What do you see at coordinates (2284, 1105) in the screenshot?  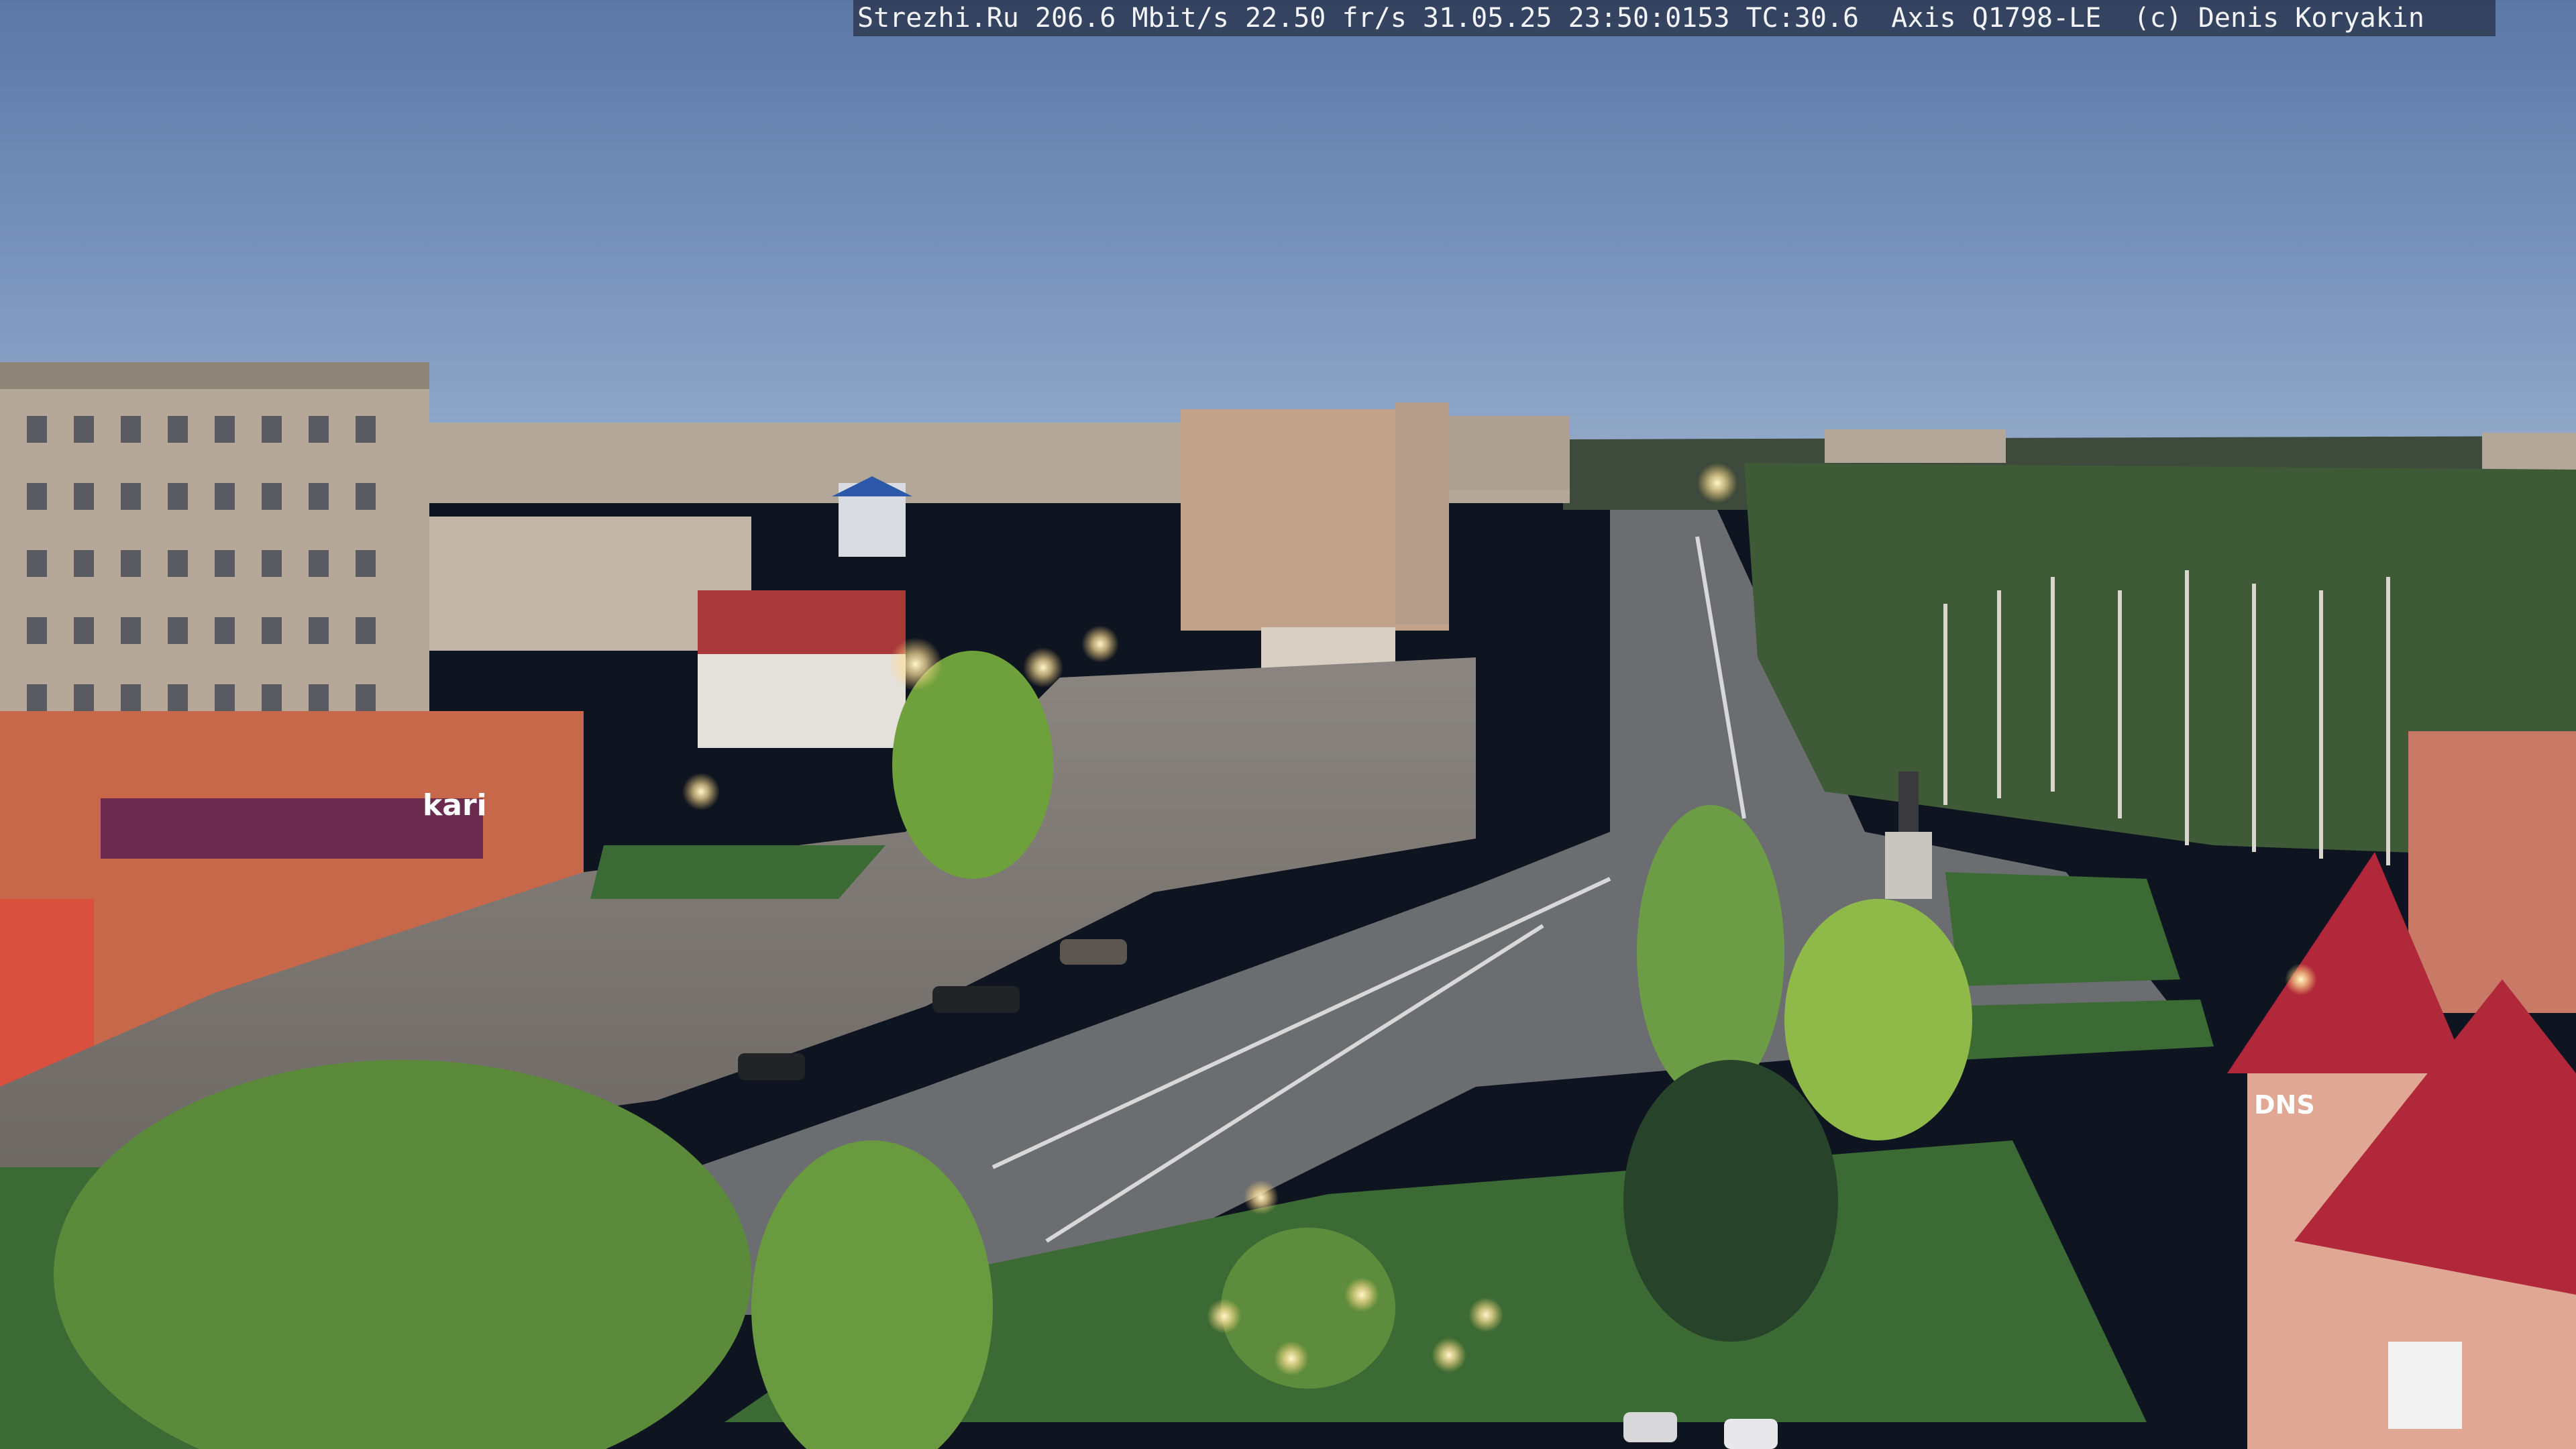 I see `tower-sign-text: DNS` at bounding box center [2284, 1105].